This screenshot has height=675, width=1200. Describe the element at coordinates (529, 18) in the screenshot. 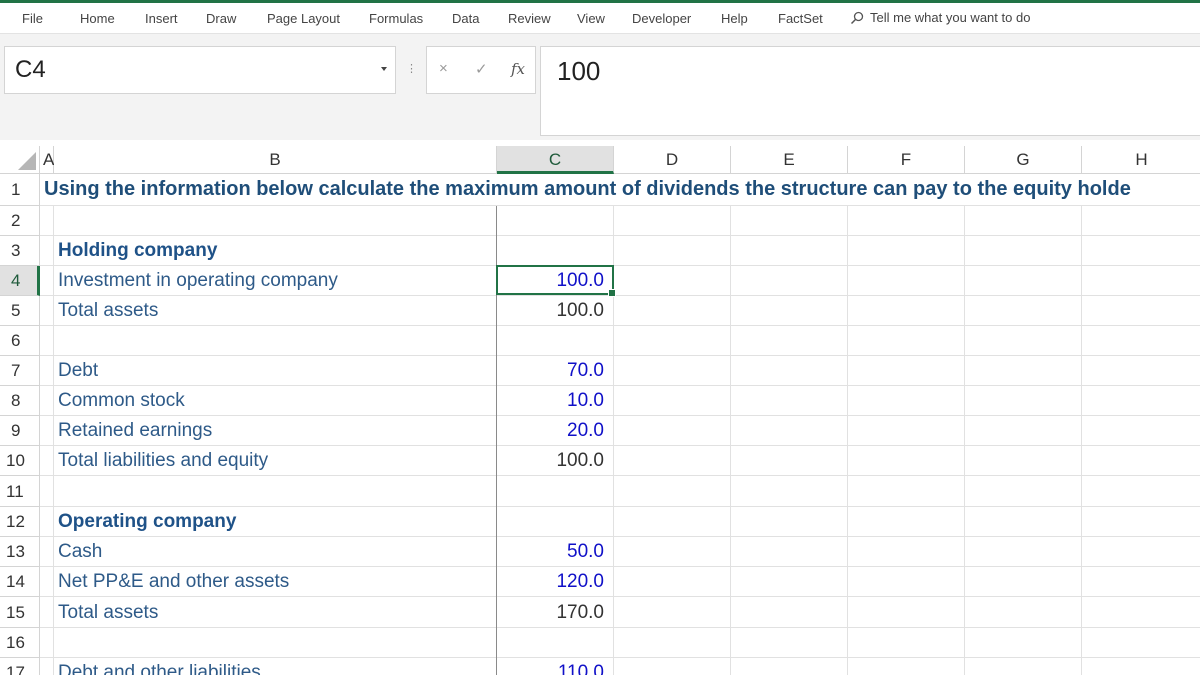

I see `tab-review: Review` at that location.